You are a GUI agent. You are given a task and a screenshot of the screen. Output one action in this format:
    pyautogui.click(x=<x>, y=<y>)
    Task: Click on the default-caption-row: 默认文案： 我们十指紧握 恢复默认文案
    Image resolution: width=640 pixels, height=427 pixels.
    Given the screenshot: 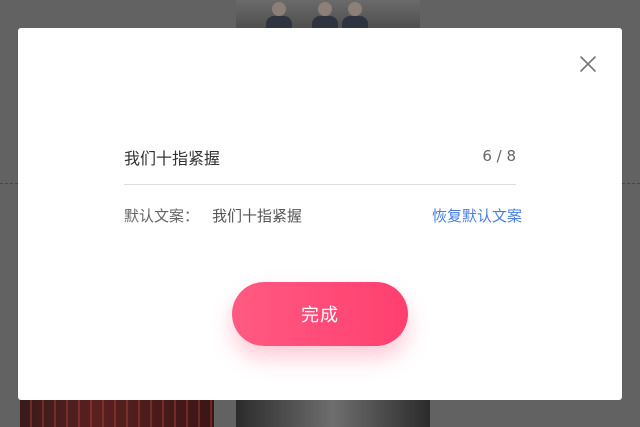 What is the action you would take?
    pyautogui.click(x=323, y=217)
    